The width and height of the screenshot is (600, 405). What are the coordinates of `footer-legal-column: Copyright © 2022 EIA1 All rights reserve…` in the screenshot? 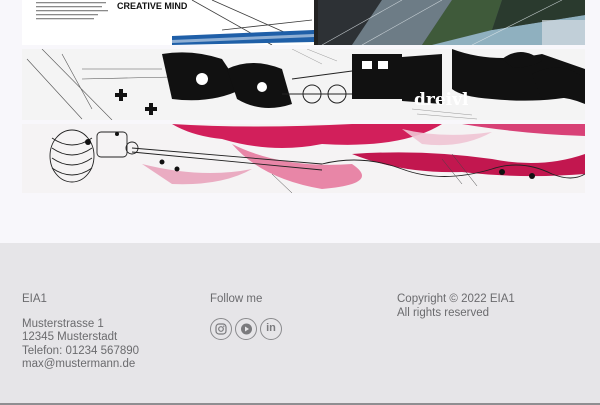 It's located at (487, 306).